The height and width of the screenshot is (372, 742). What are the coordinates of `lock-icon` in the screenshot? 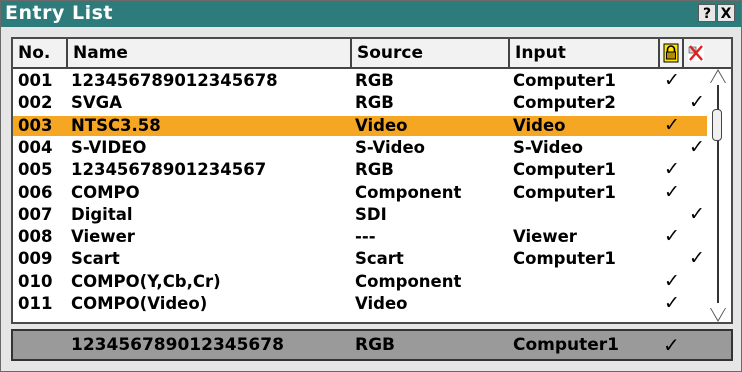 It's located at (671, 53).